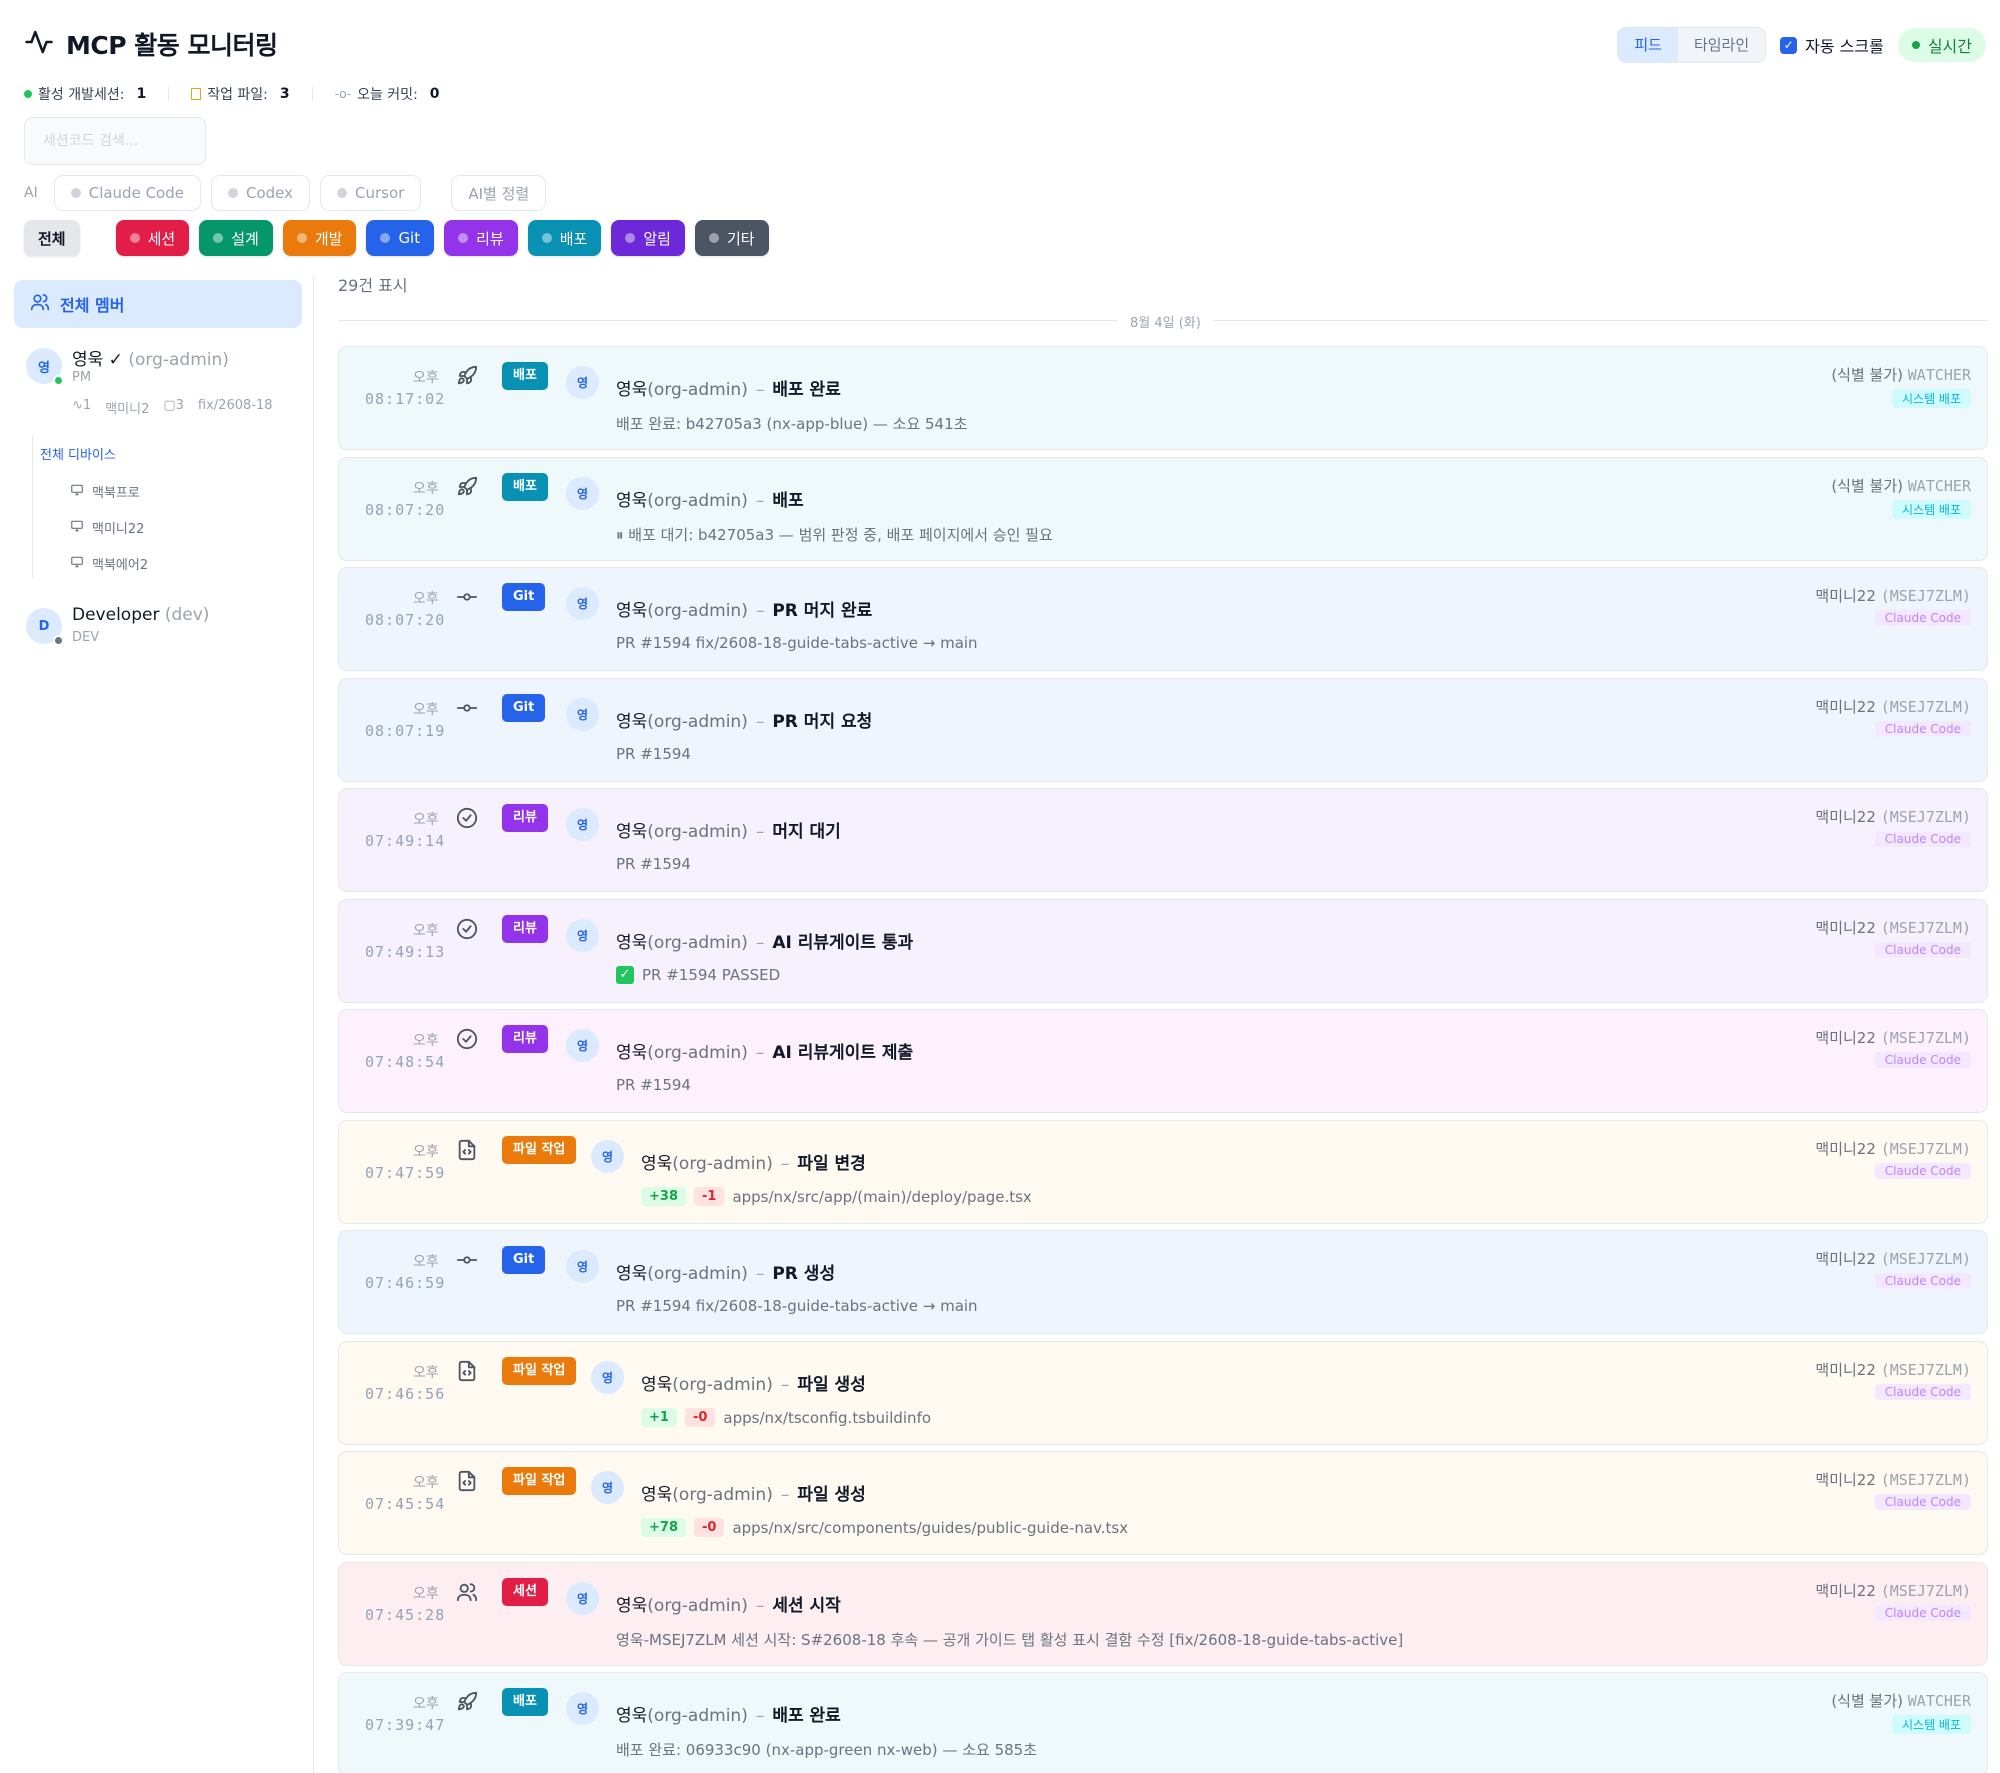  I want to click on avatar-initial: 영, so click(44, 368).